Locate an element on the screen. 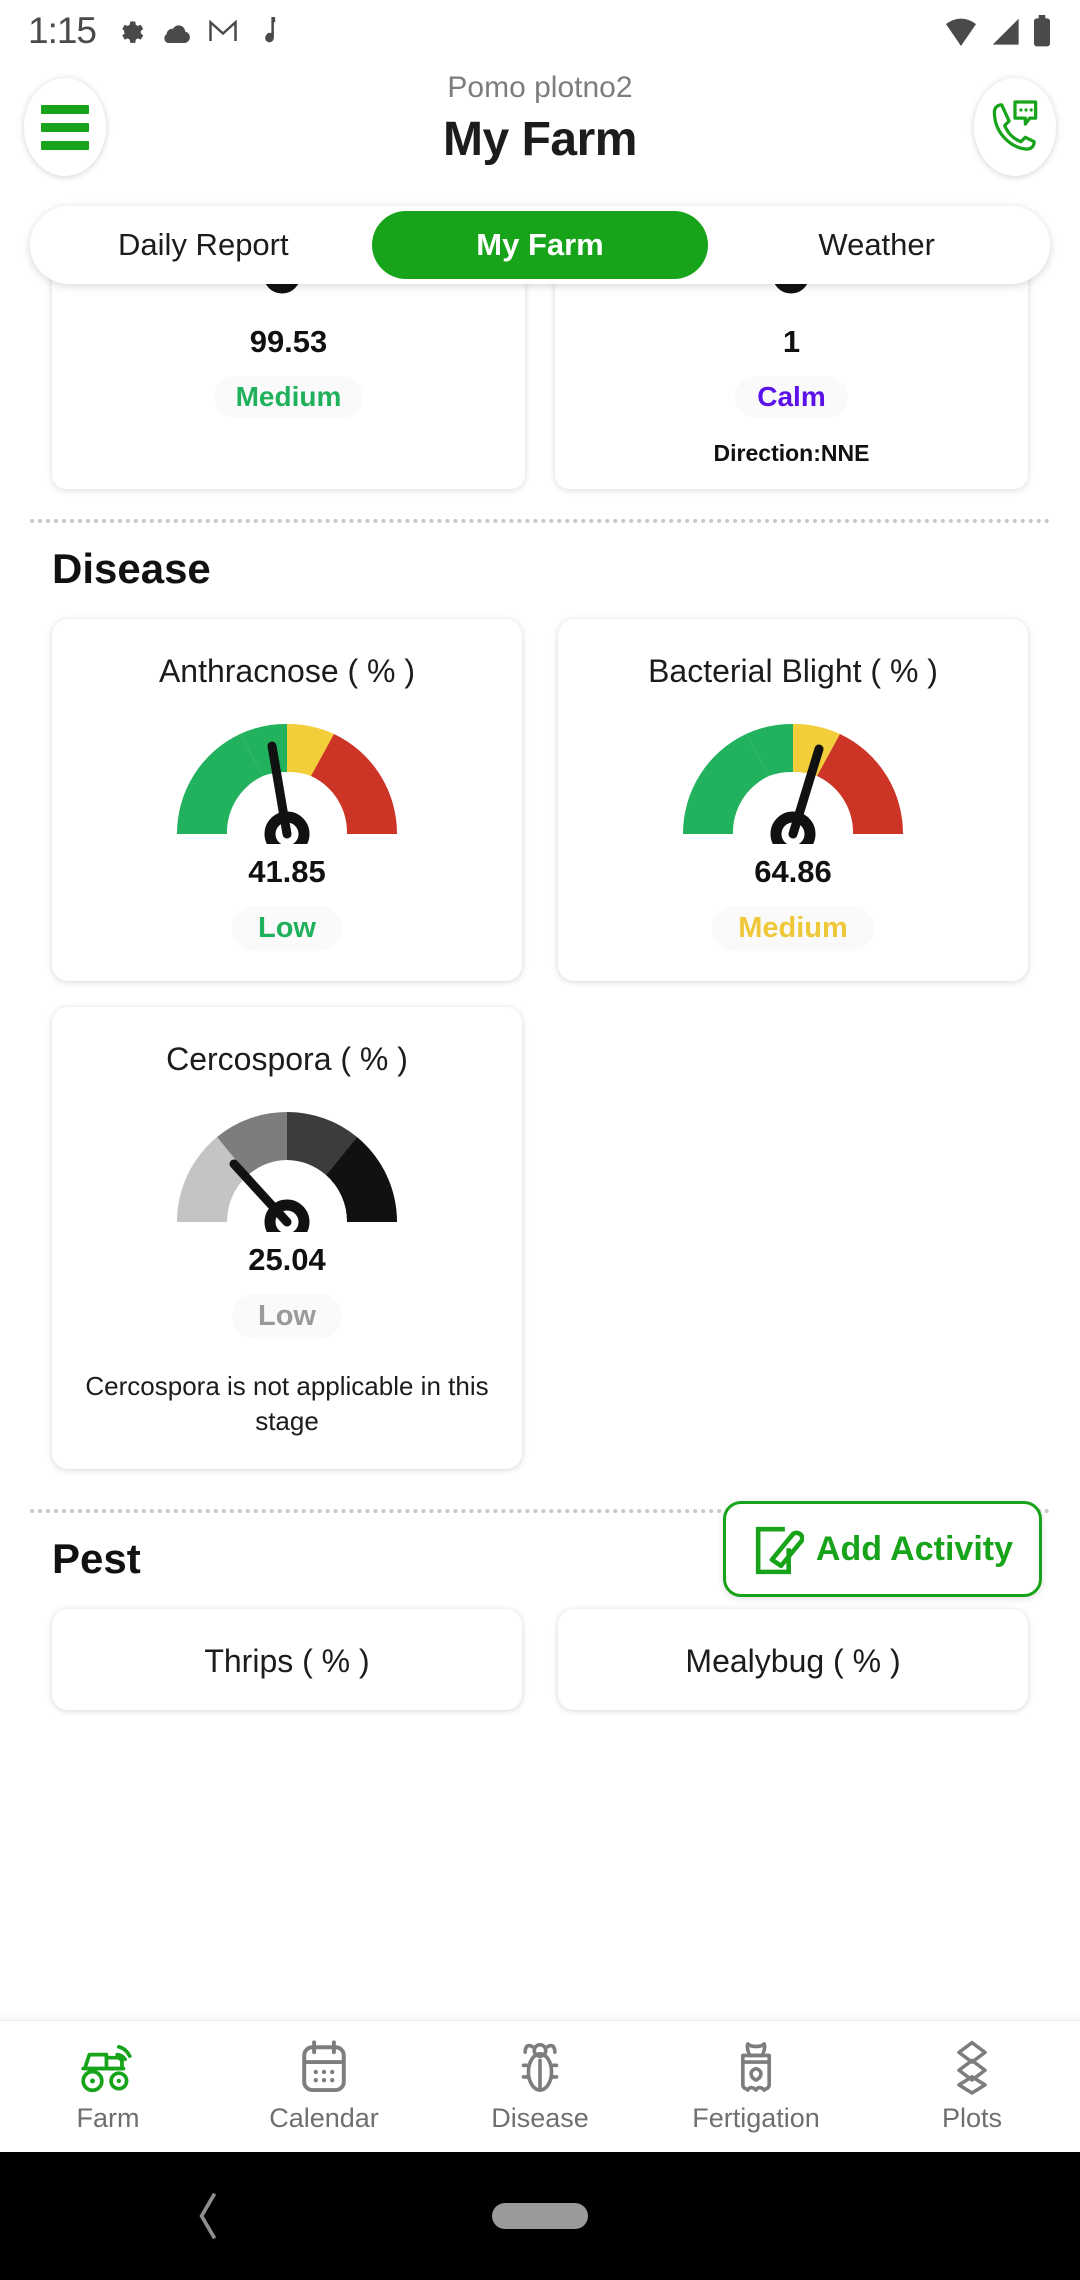 The height and width of the screenshot is (2280, 1080). app-bar: Pomo plotno2 My Farm is located at coordinates (540, 127).